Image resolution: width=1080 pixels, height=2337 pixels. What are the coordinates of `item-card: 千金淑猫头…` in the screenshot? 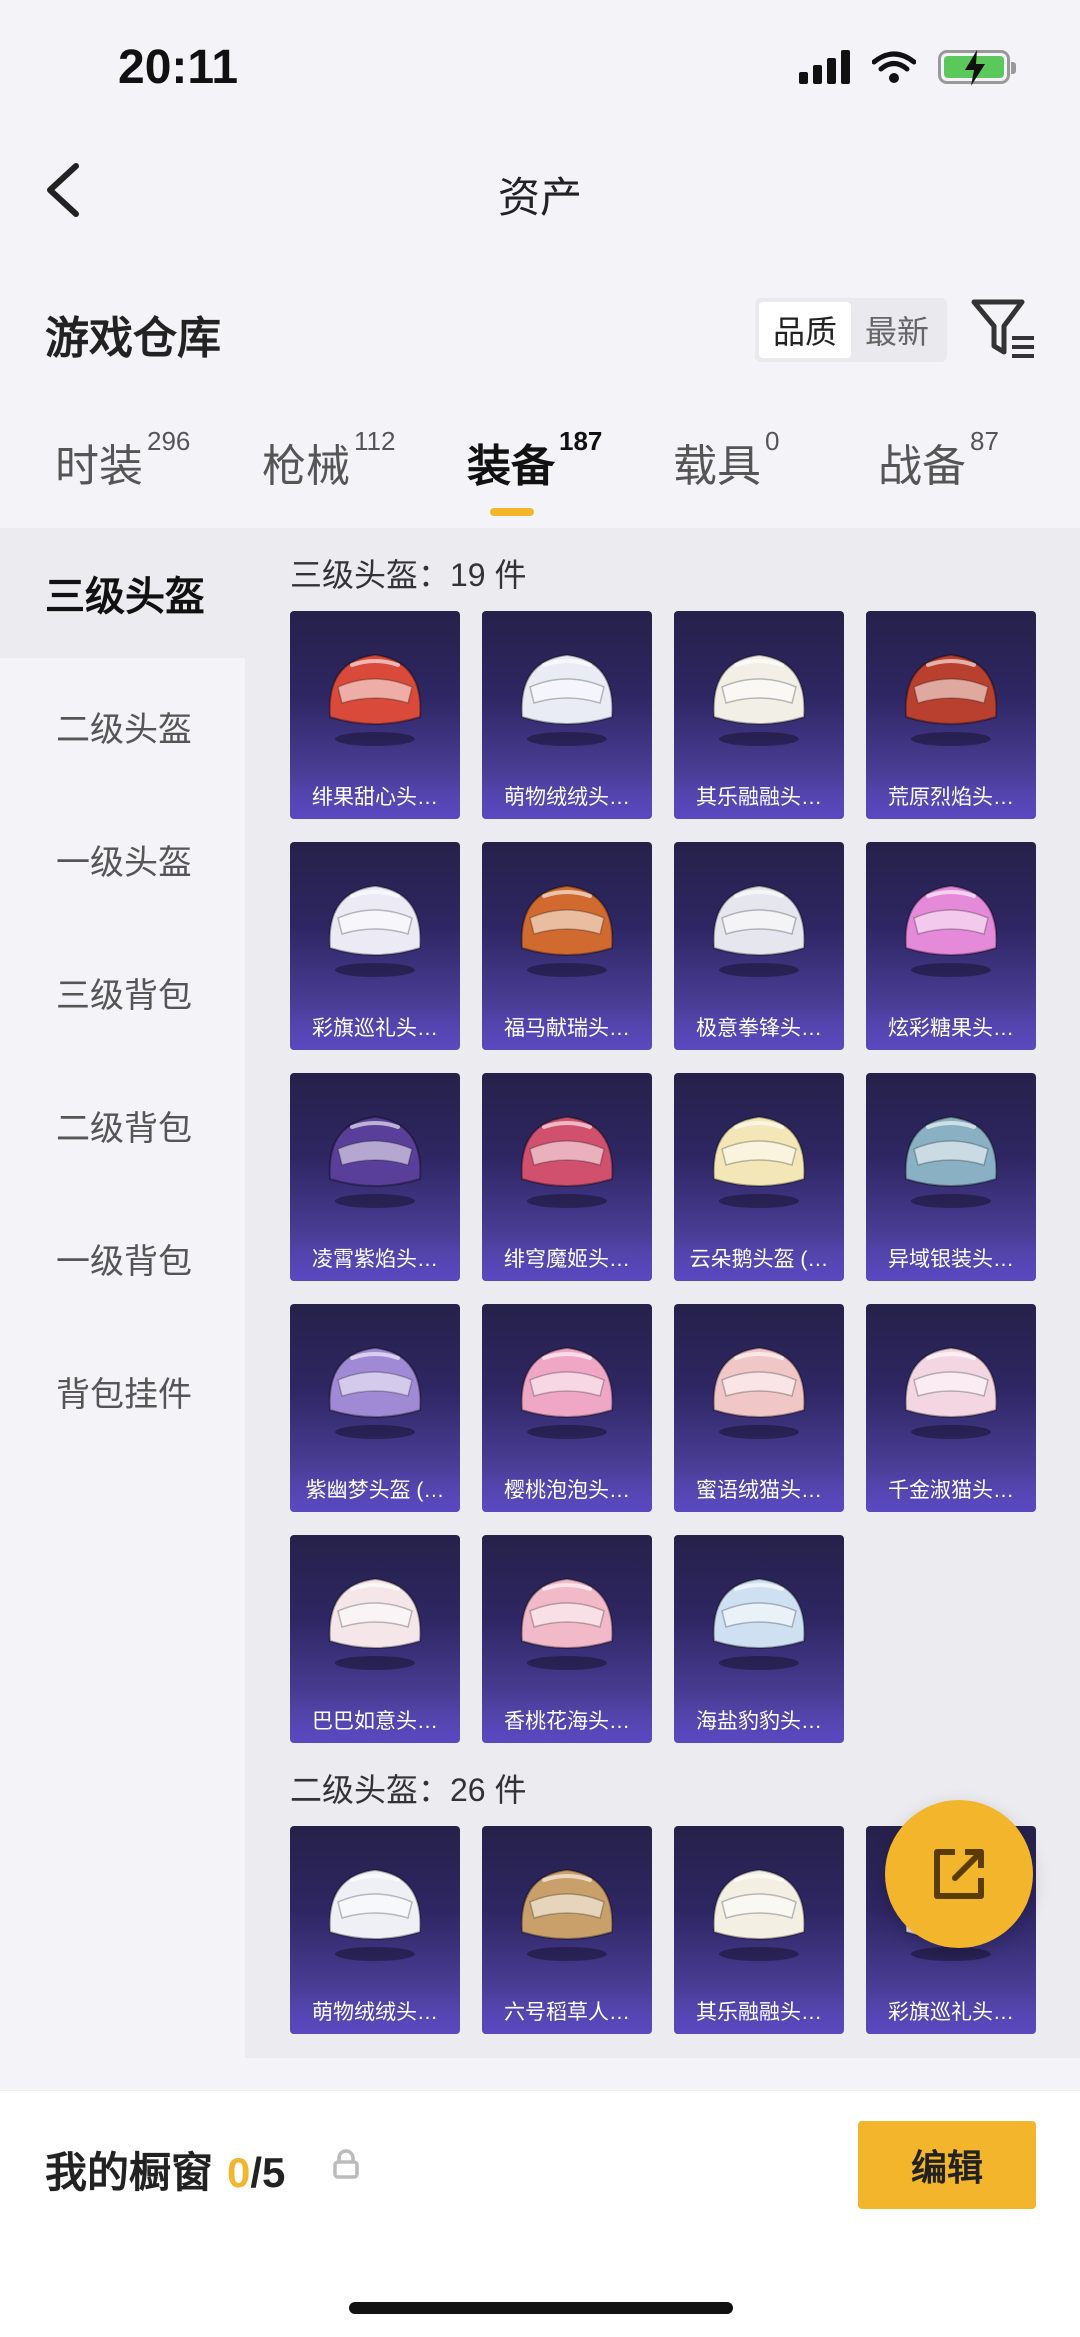 It's located at (951, 1408).